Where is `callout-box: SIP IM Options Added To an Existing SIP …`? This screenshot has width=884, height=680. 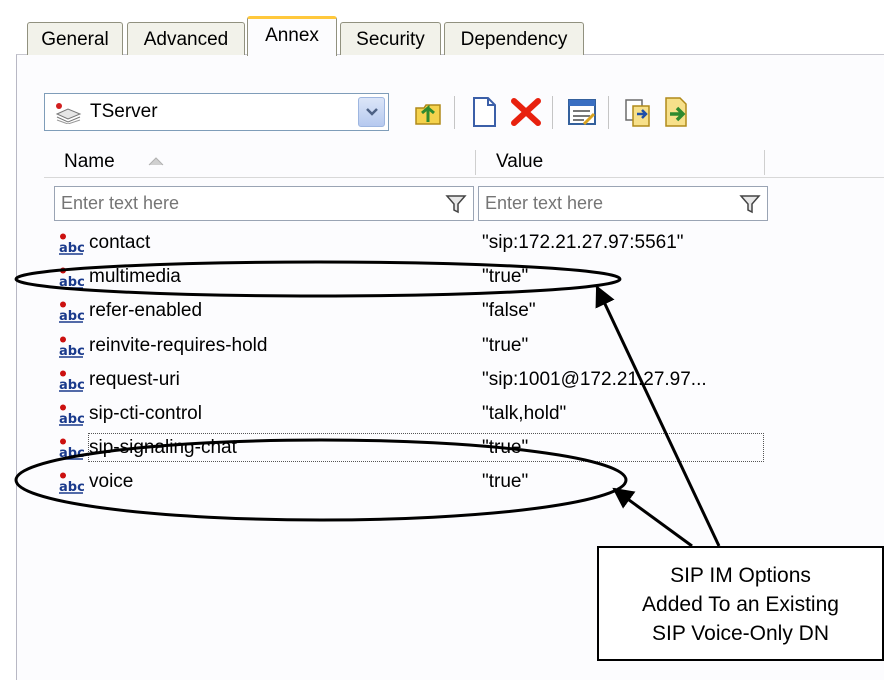
callout-box: SIP IM Options Added To an Existing SIP … is located at coordinates (740, 603).